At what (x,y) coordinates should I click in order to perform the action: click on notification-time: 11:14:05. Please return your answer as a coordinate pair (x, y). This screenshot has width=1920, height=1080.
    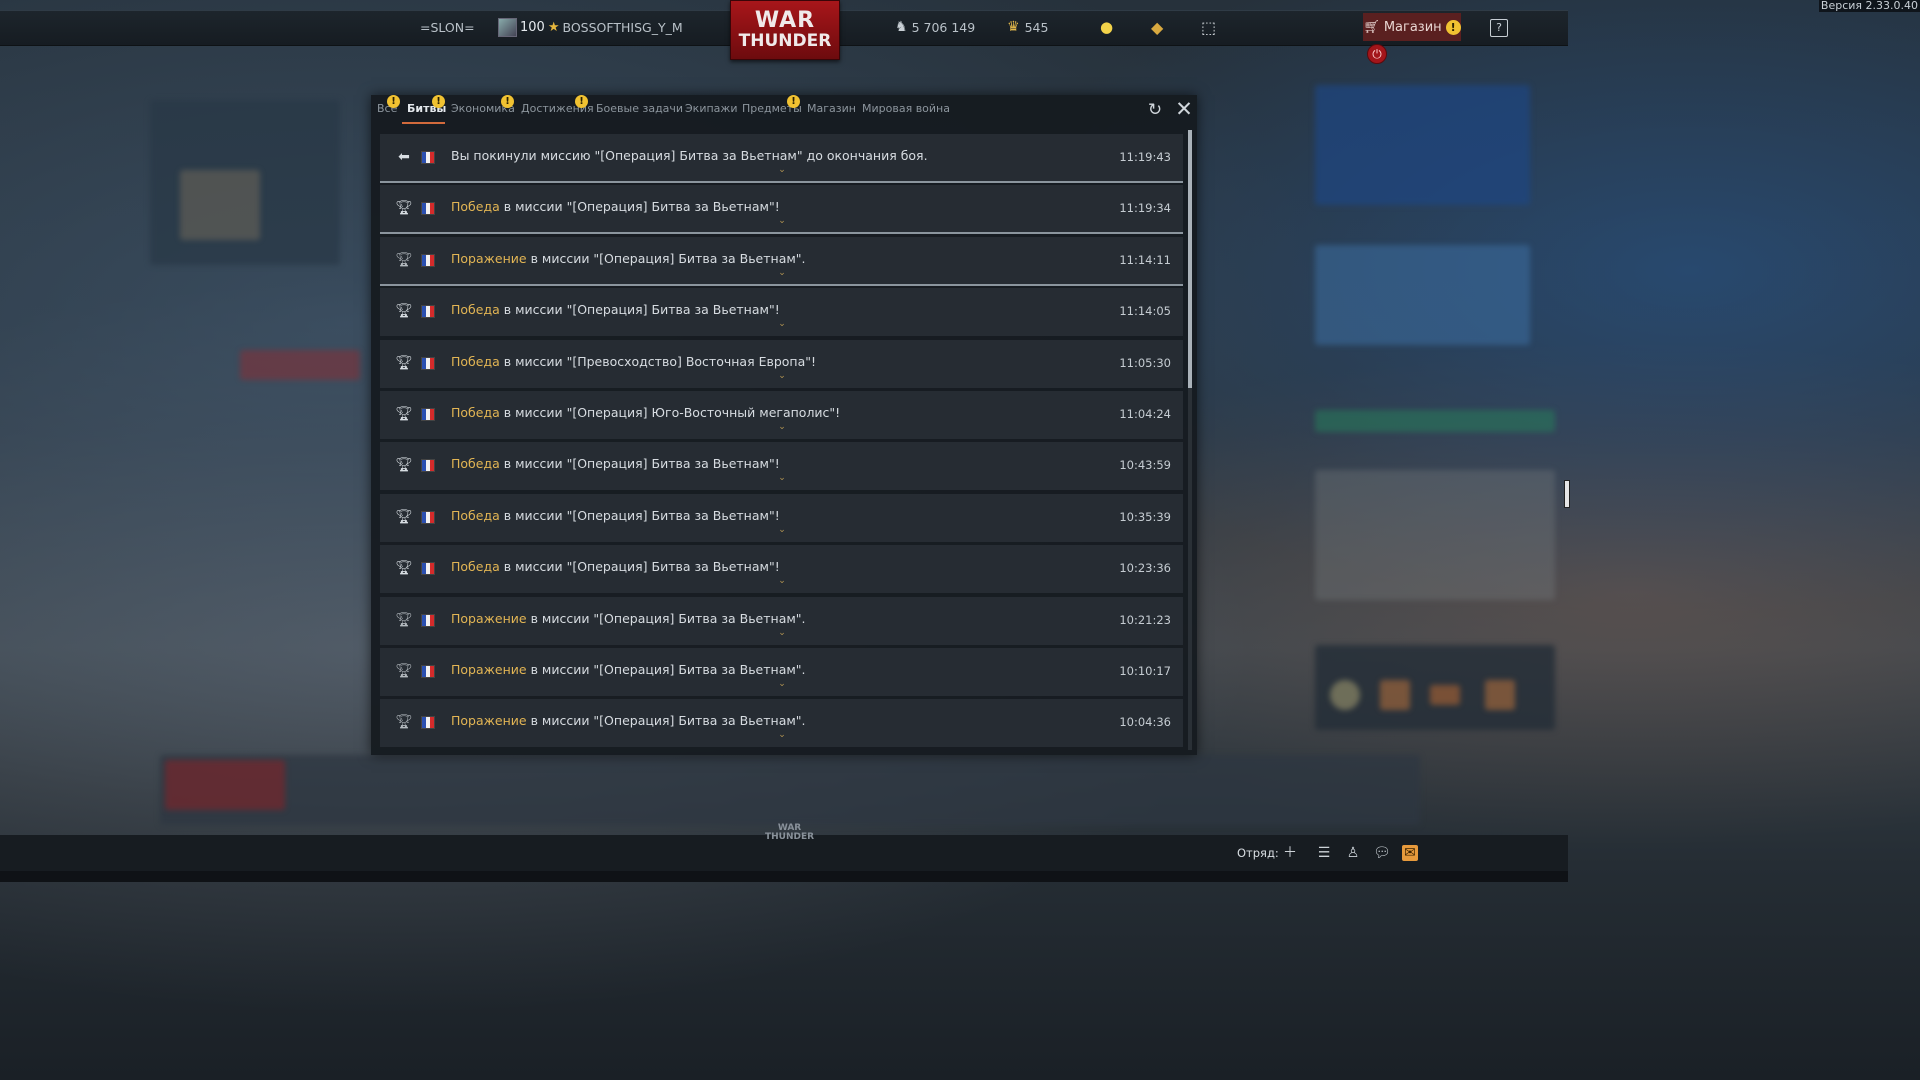
    Looking at the image, I should click on (1145, 311).